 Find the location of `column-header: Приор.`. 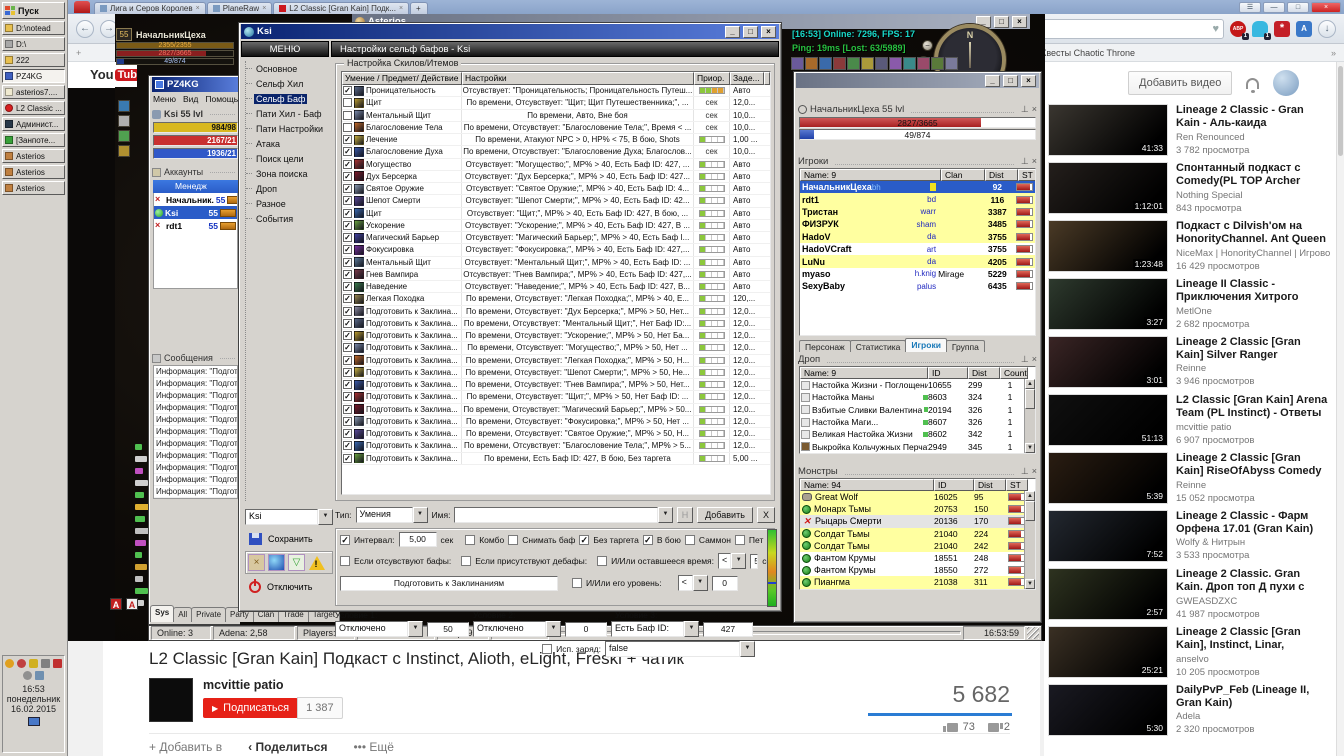

column-header: Приор. is located at coordinates (712, 78).